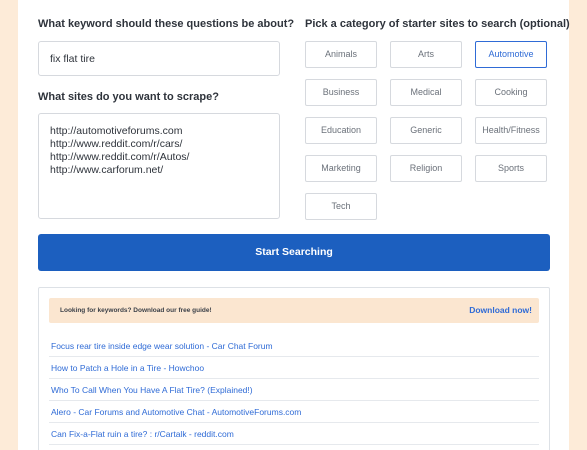 This screenshot has height=450, width=587. I want to click on category-sports-button: Sports, so click(511, 168).